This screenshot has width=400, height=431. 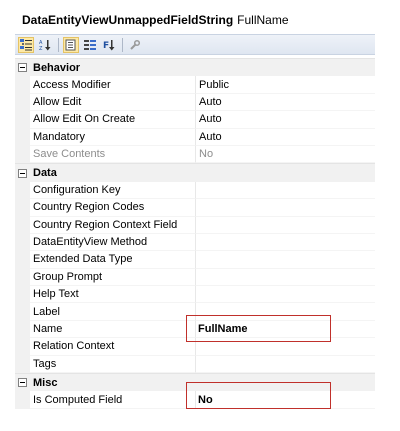 I want to click on property-name: Extended Data Type, so click(x=113, y=260).